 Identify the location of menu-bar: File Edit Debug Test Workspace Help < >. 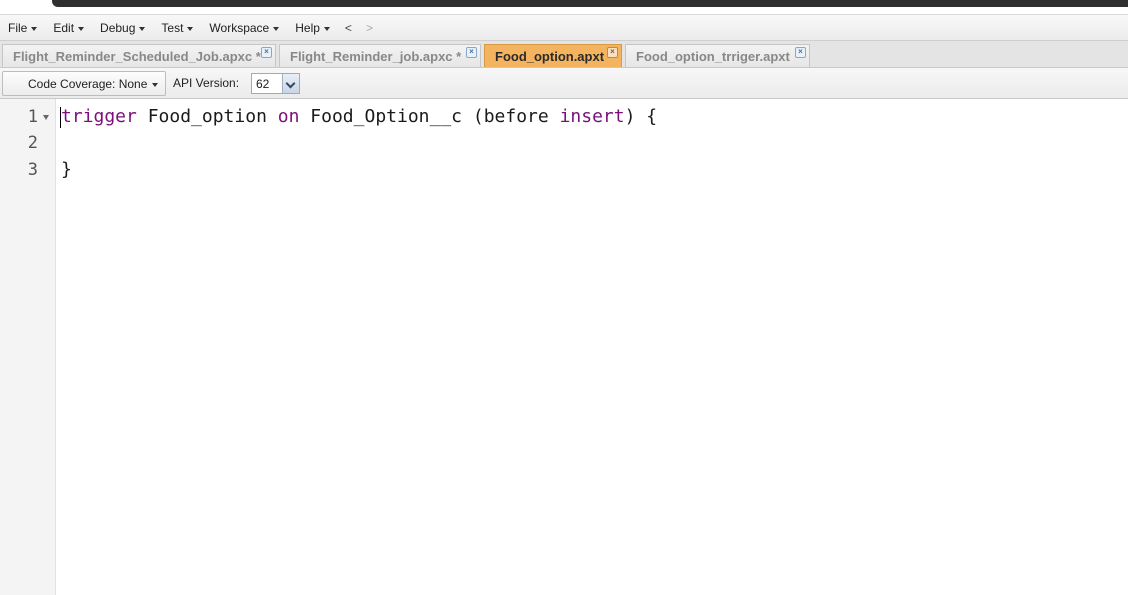
(564, 27).